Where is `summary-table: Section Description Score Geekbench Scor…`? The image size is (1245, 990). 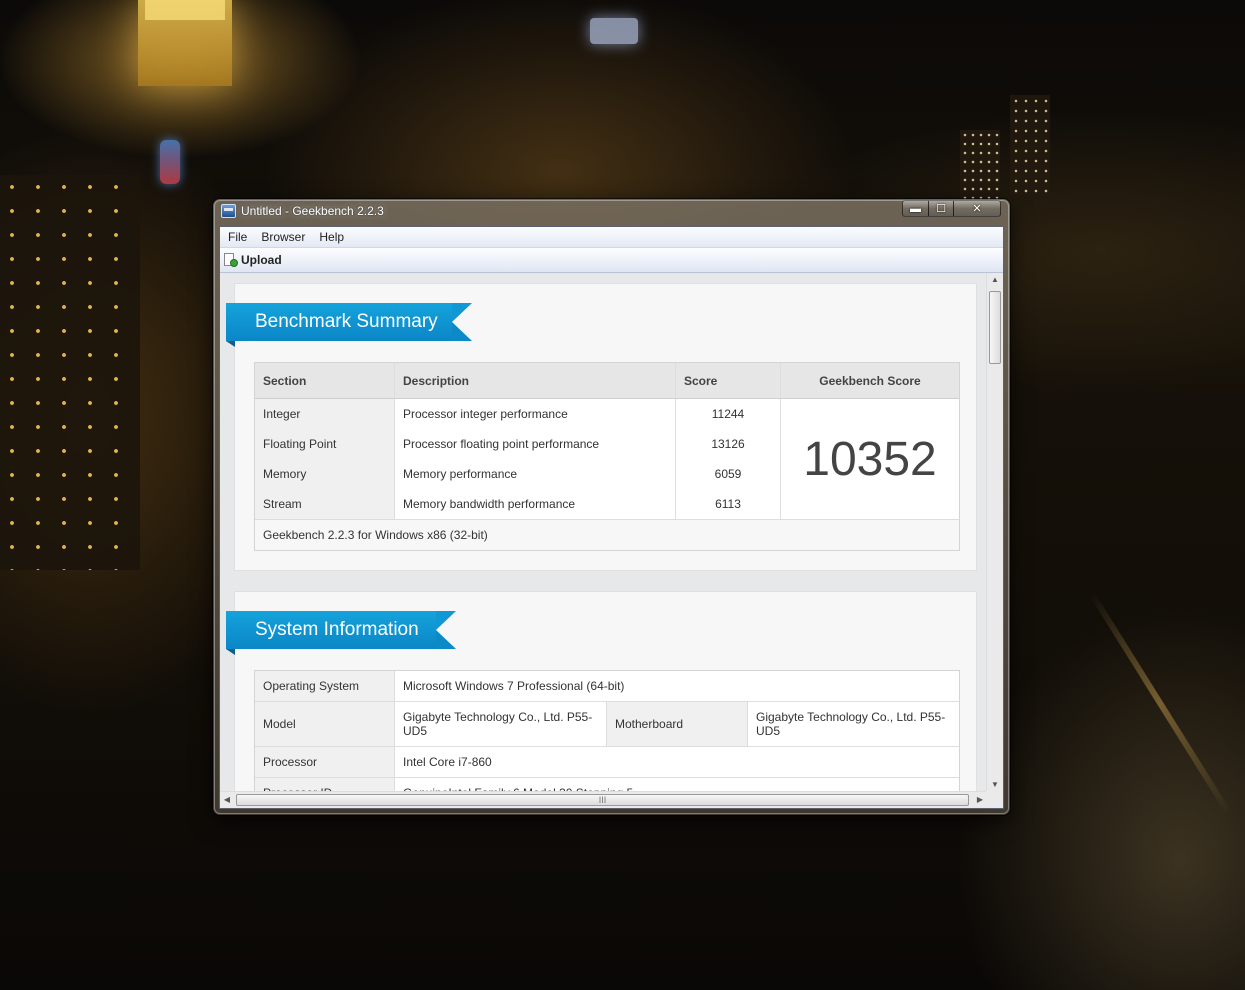 summary-table: Section Description Score Geekbench Scor… is located at coordinates (607, 456).